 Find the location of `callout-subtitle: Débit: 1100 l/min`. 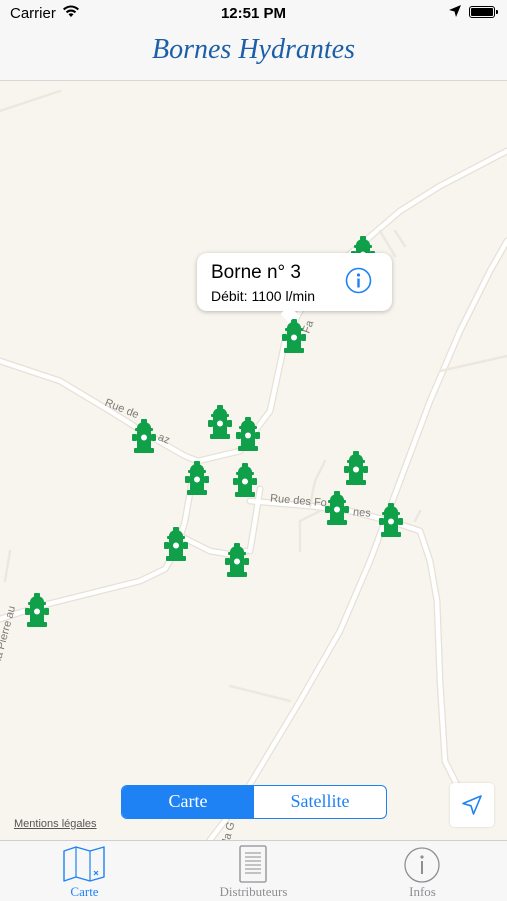

callout-subtitle: Débit: 1100 l/min is located at coordinates (263, 296).